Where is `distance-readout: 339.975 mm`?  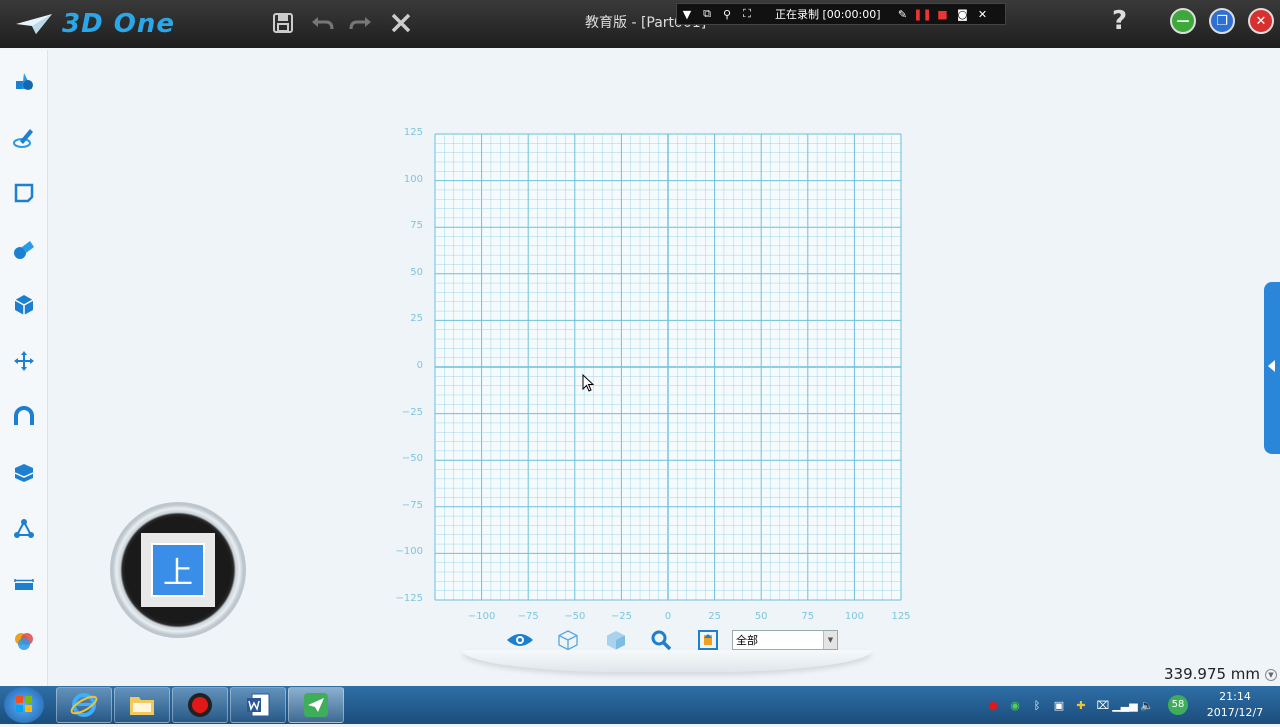 distance-readout: 339.975 mm is located at coordinates (1212, 674).